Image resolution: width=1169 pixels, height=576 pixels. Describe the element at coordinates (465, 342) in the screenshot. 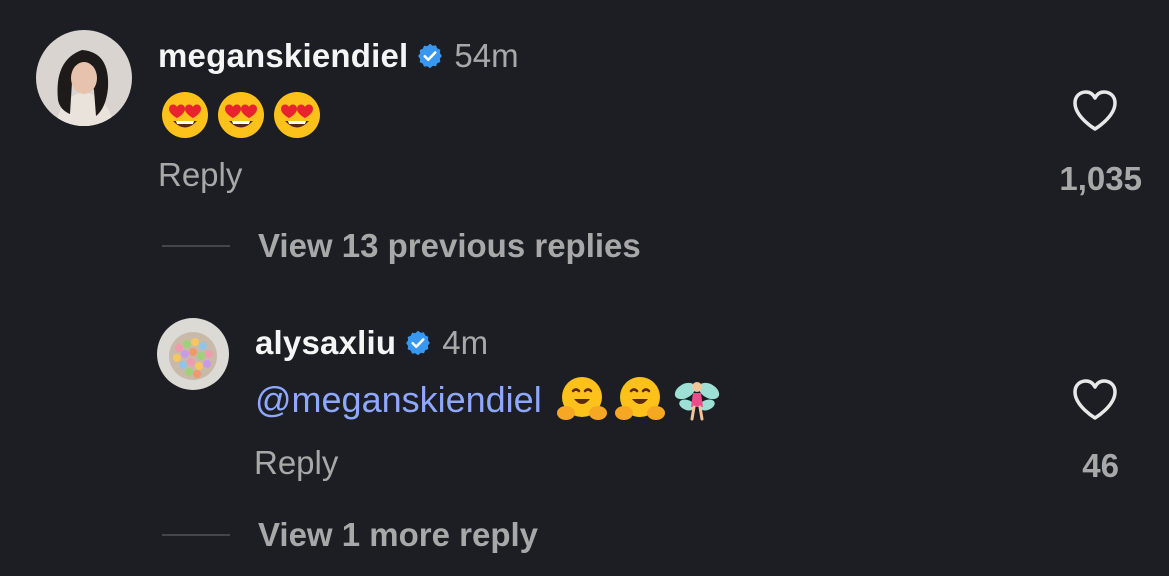

I see `timestamp: 4m` at that location.